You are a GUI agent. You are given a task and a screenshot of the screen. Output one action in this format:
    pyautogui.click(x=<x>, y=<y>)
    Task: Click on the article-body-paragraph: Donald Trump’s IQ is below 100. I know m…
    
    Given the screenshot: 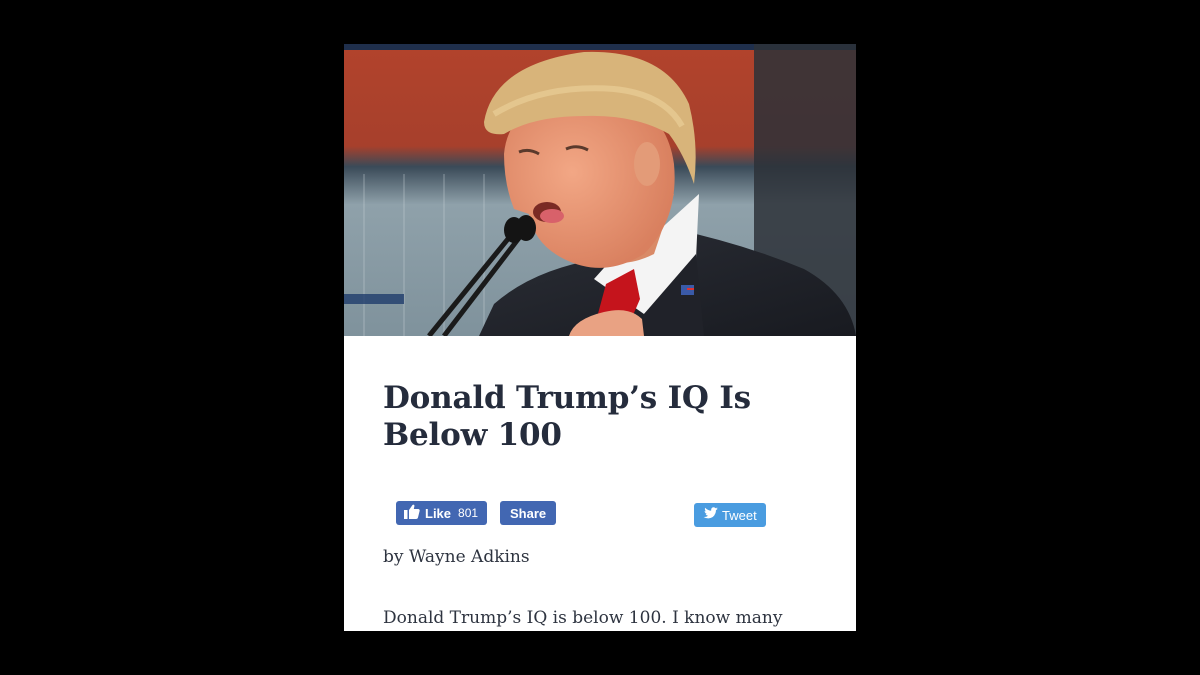 What is the action you would take?
    pyautogui.click(x=583, y=618)
    